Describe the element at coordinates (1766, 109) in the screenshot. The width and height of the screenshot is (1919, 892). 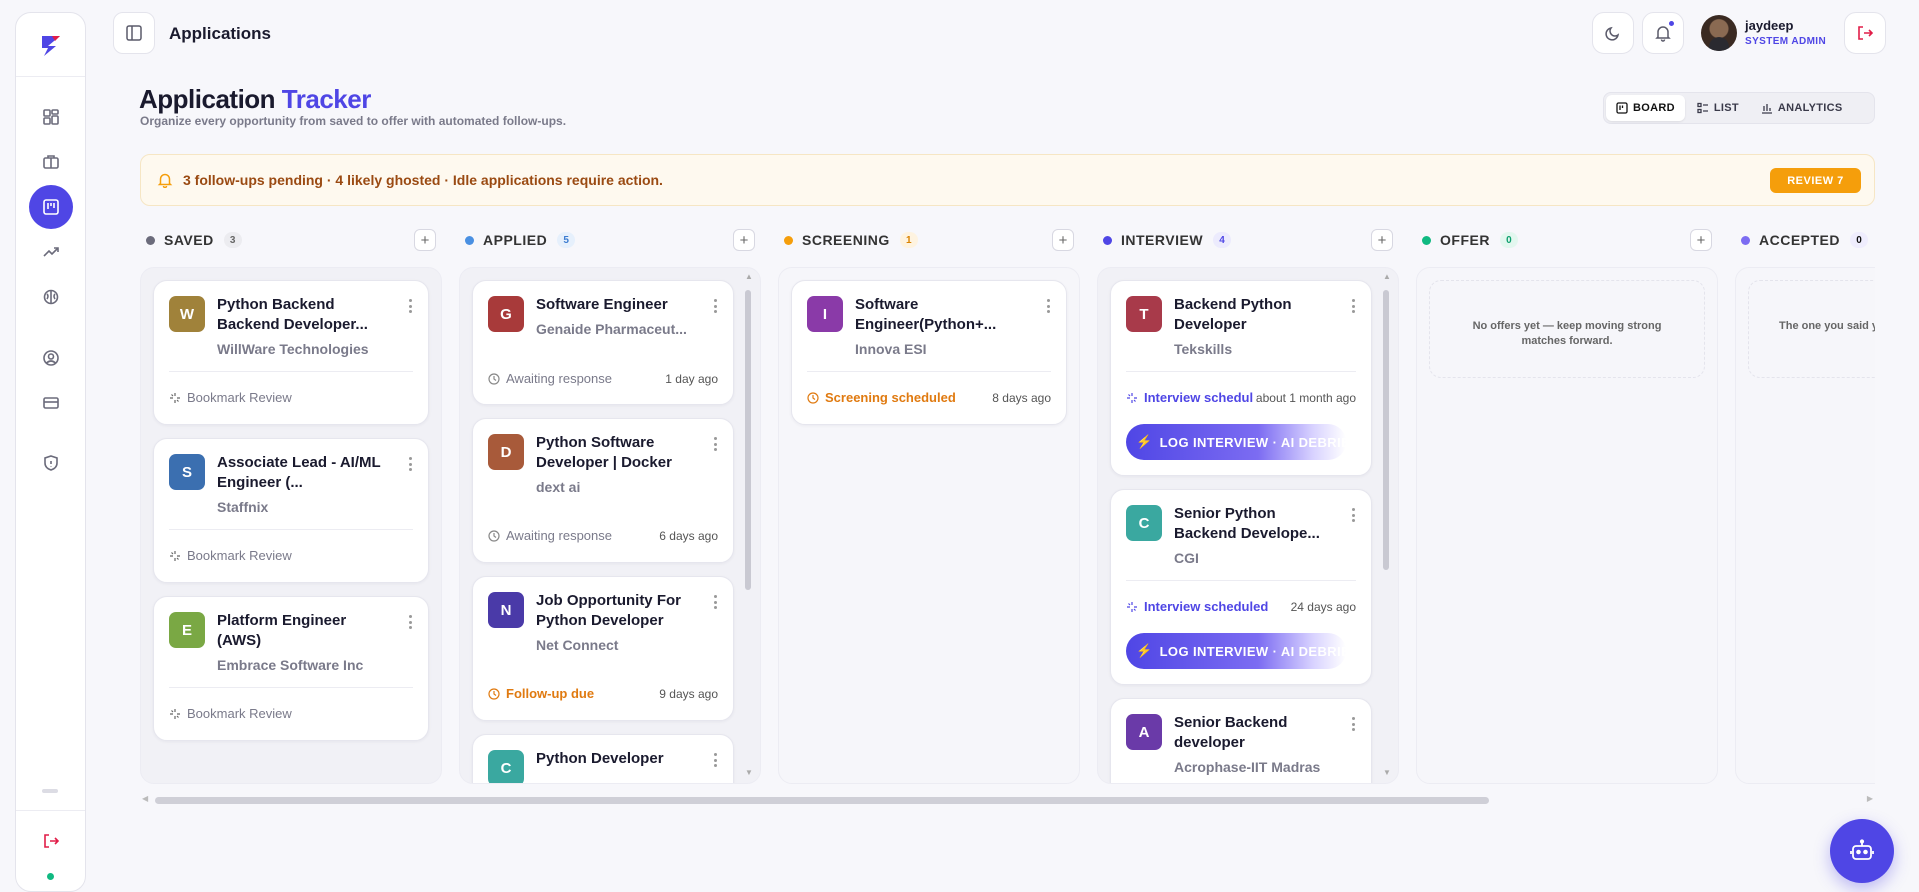
I see `bar-chart-icon` at that location.